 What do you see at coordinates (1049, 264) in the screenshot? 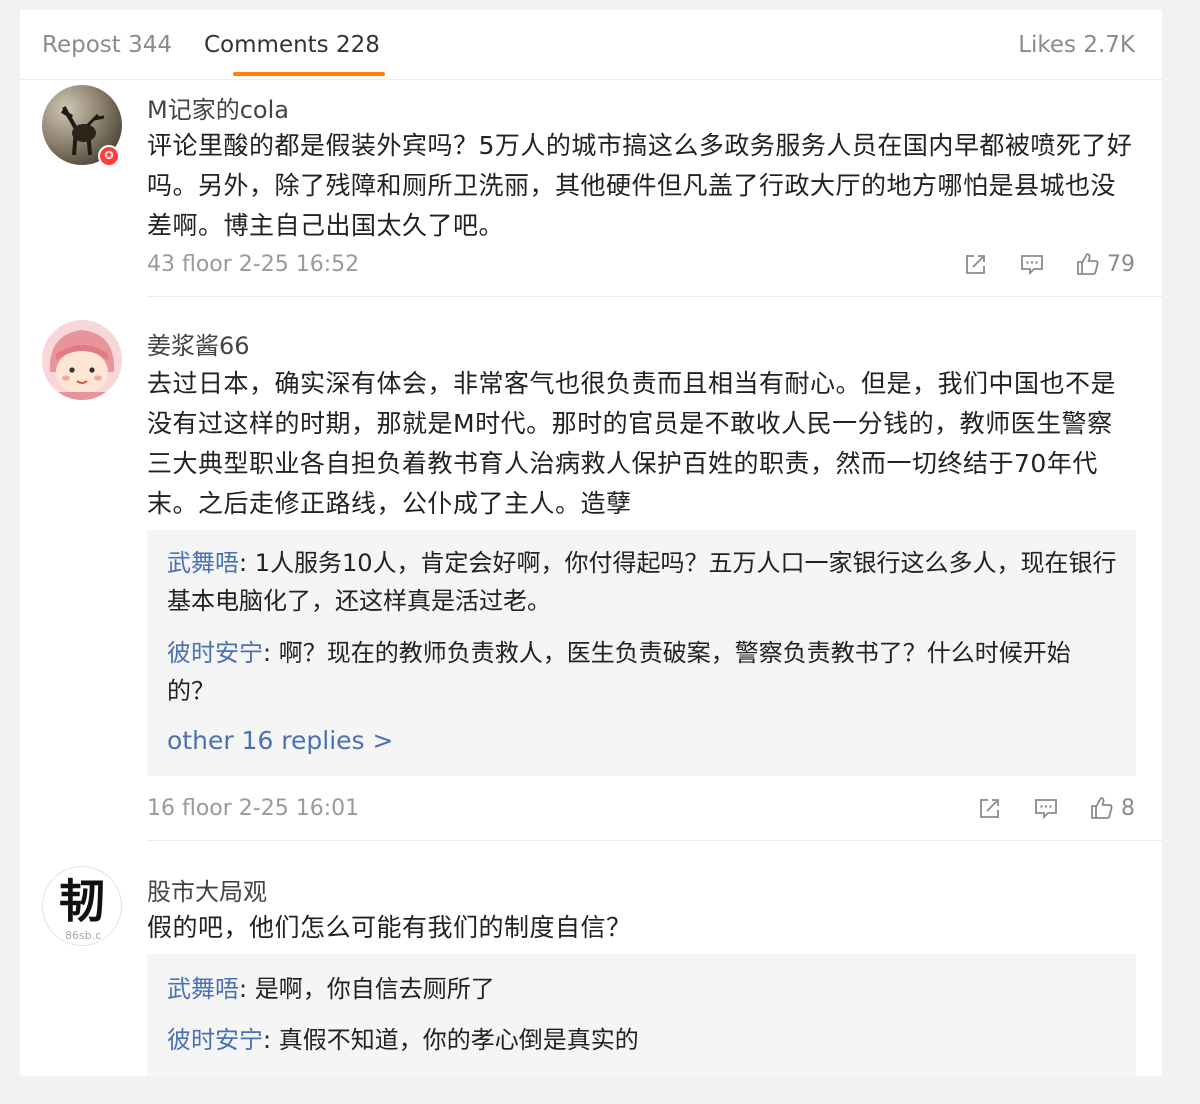
I see `comment-actions: 79` at bounding box center [1049, 264].